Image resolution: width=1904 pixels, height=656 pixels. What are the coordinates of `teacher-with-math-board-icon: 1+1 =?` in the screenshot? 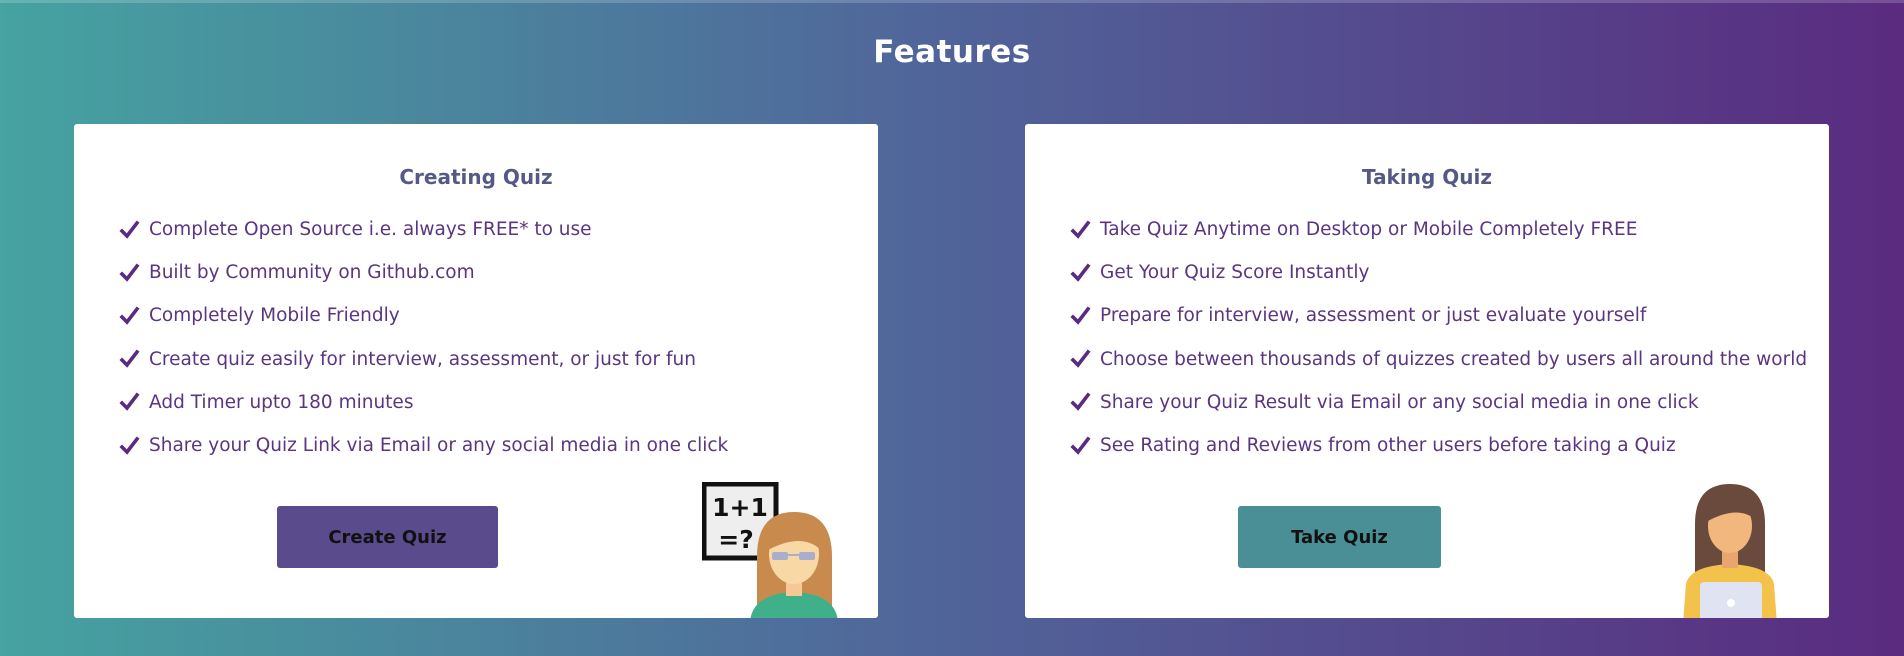 It's located at (770, 550).